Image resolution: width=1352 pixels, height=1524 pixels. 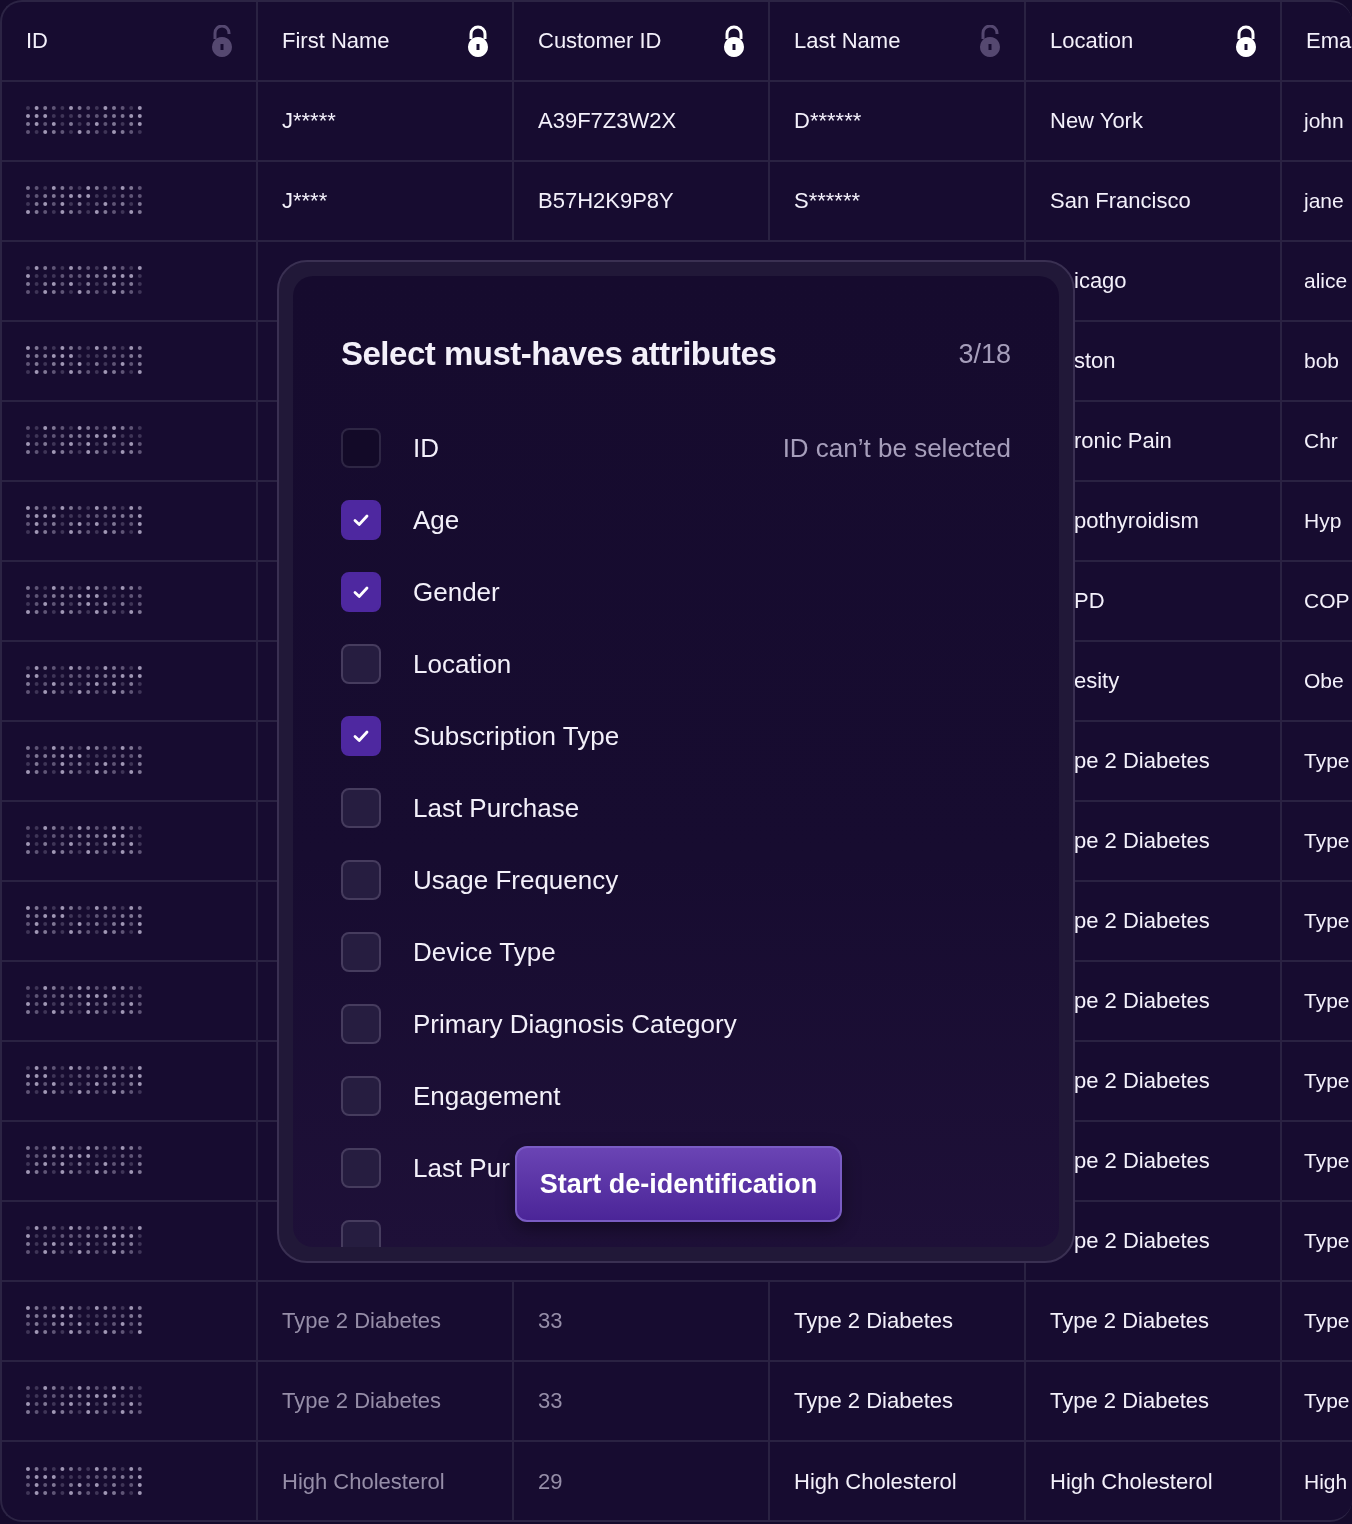 What do you see at coordinates (1154, 201) in the screenshot?
I see `table-cell: San Francisco` at bounding box center [1154, 201].